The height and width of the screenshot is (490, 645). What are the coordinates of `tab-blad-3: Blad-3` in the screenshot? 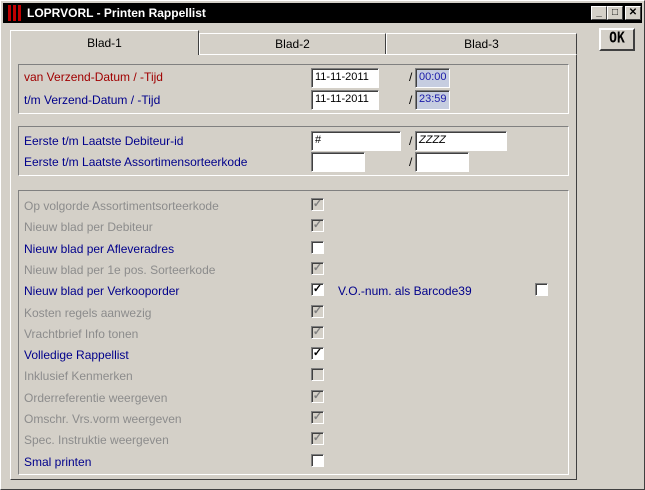 It's located at (481, 43).